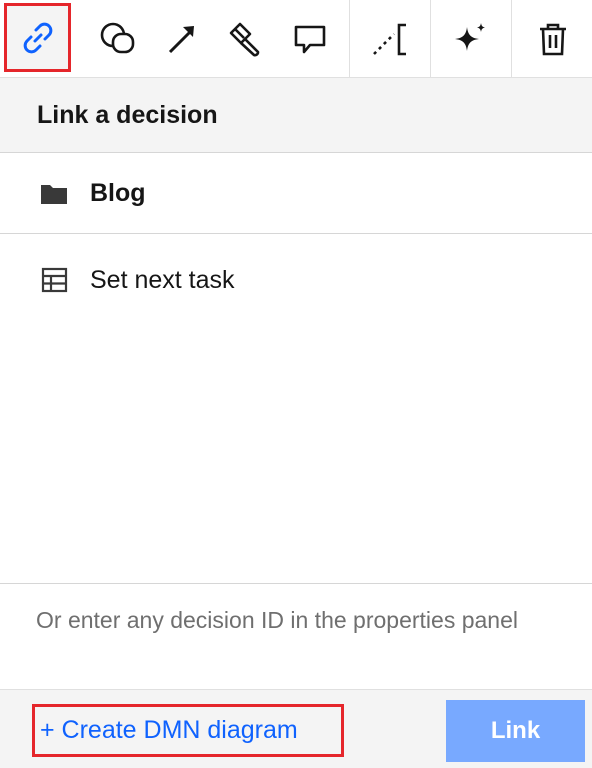  Describe the element at coordinates (296, 194) in the screenshot. I see `folder-item-blog: Blog` at that location.